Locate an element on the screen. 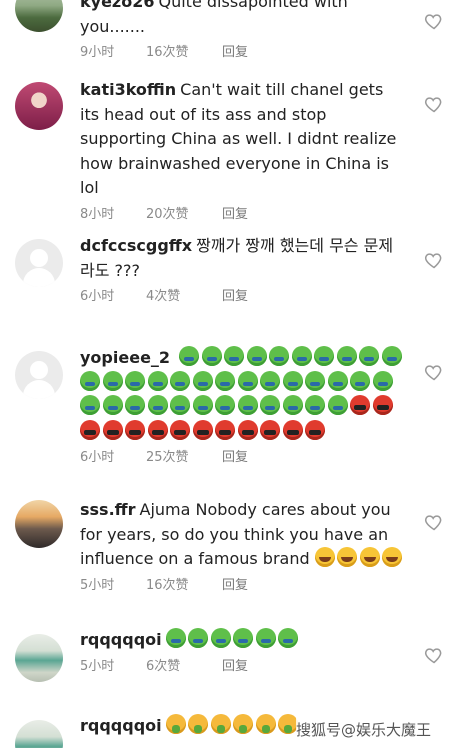  comment-text: rqqqqqoi is located at coordinates (242, 640).